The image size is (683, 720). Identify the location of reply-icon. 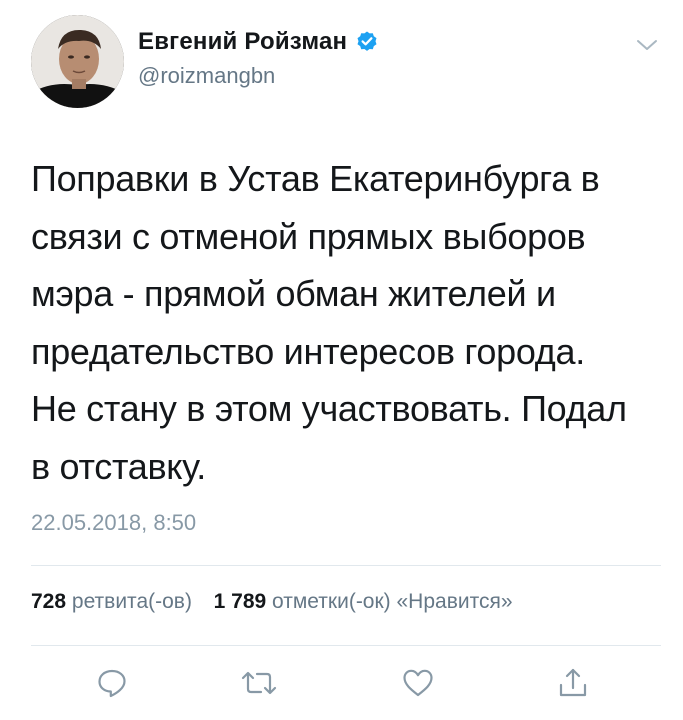
(112, 685).